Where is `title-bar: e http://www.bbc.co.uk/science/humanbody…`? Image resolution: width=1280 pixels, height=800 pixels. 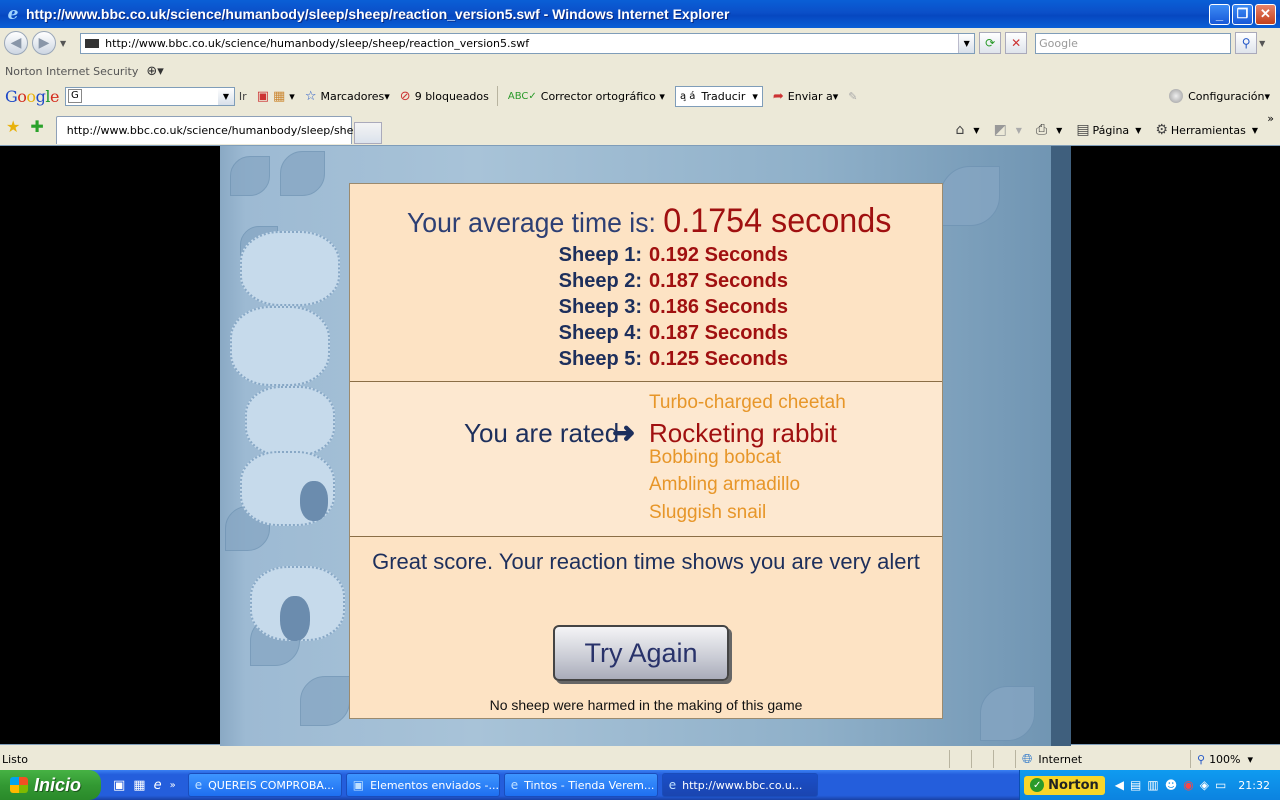 title-bar: e http://www.bbc.co.uk/science/humanbody… is located at coordinates (640, 14).